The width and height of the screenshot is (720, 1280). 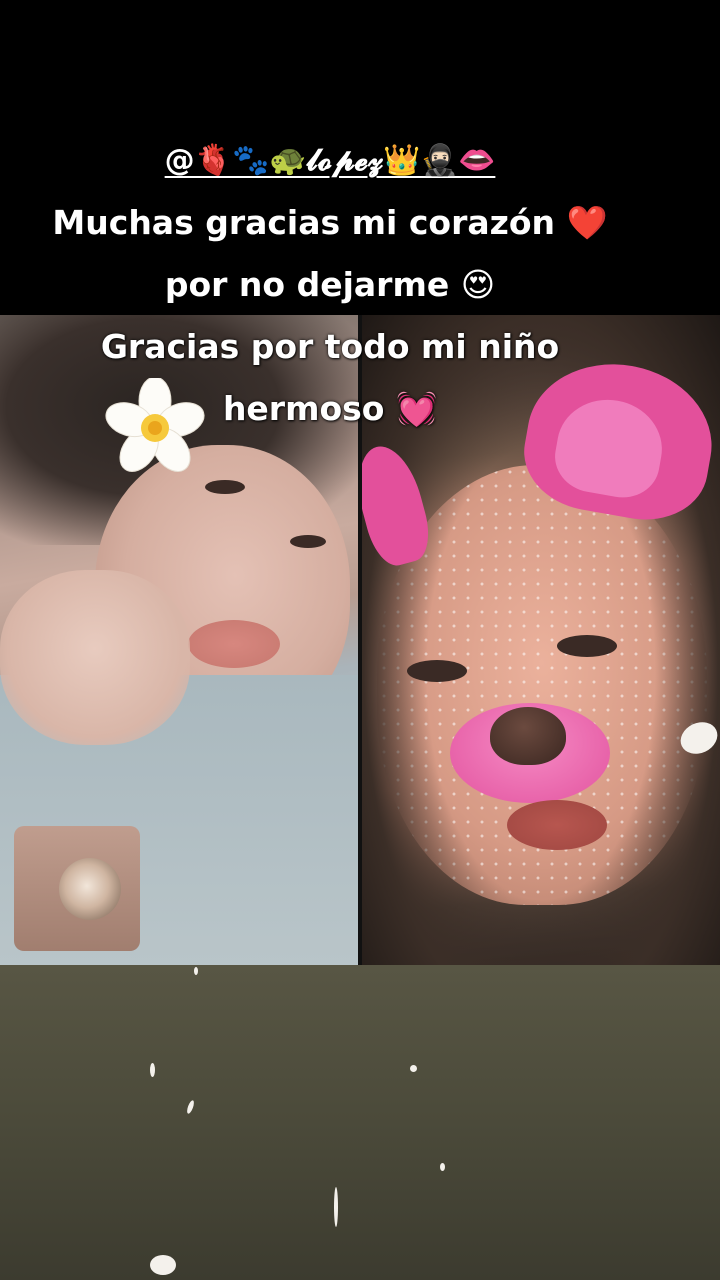 What do you see at coordinates (557, 825) in the screenshot?
I see `right-person-mouth` at bounding box center [557, 825].